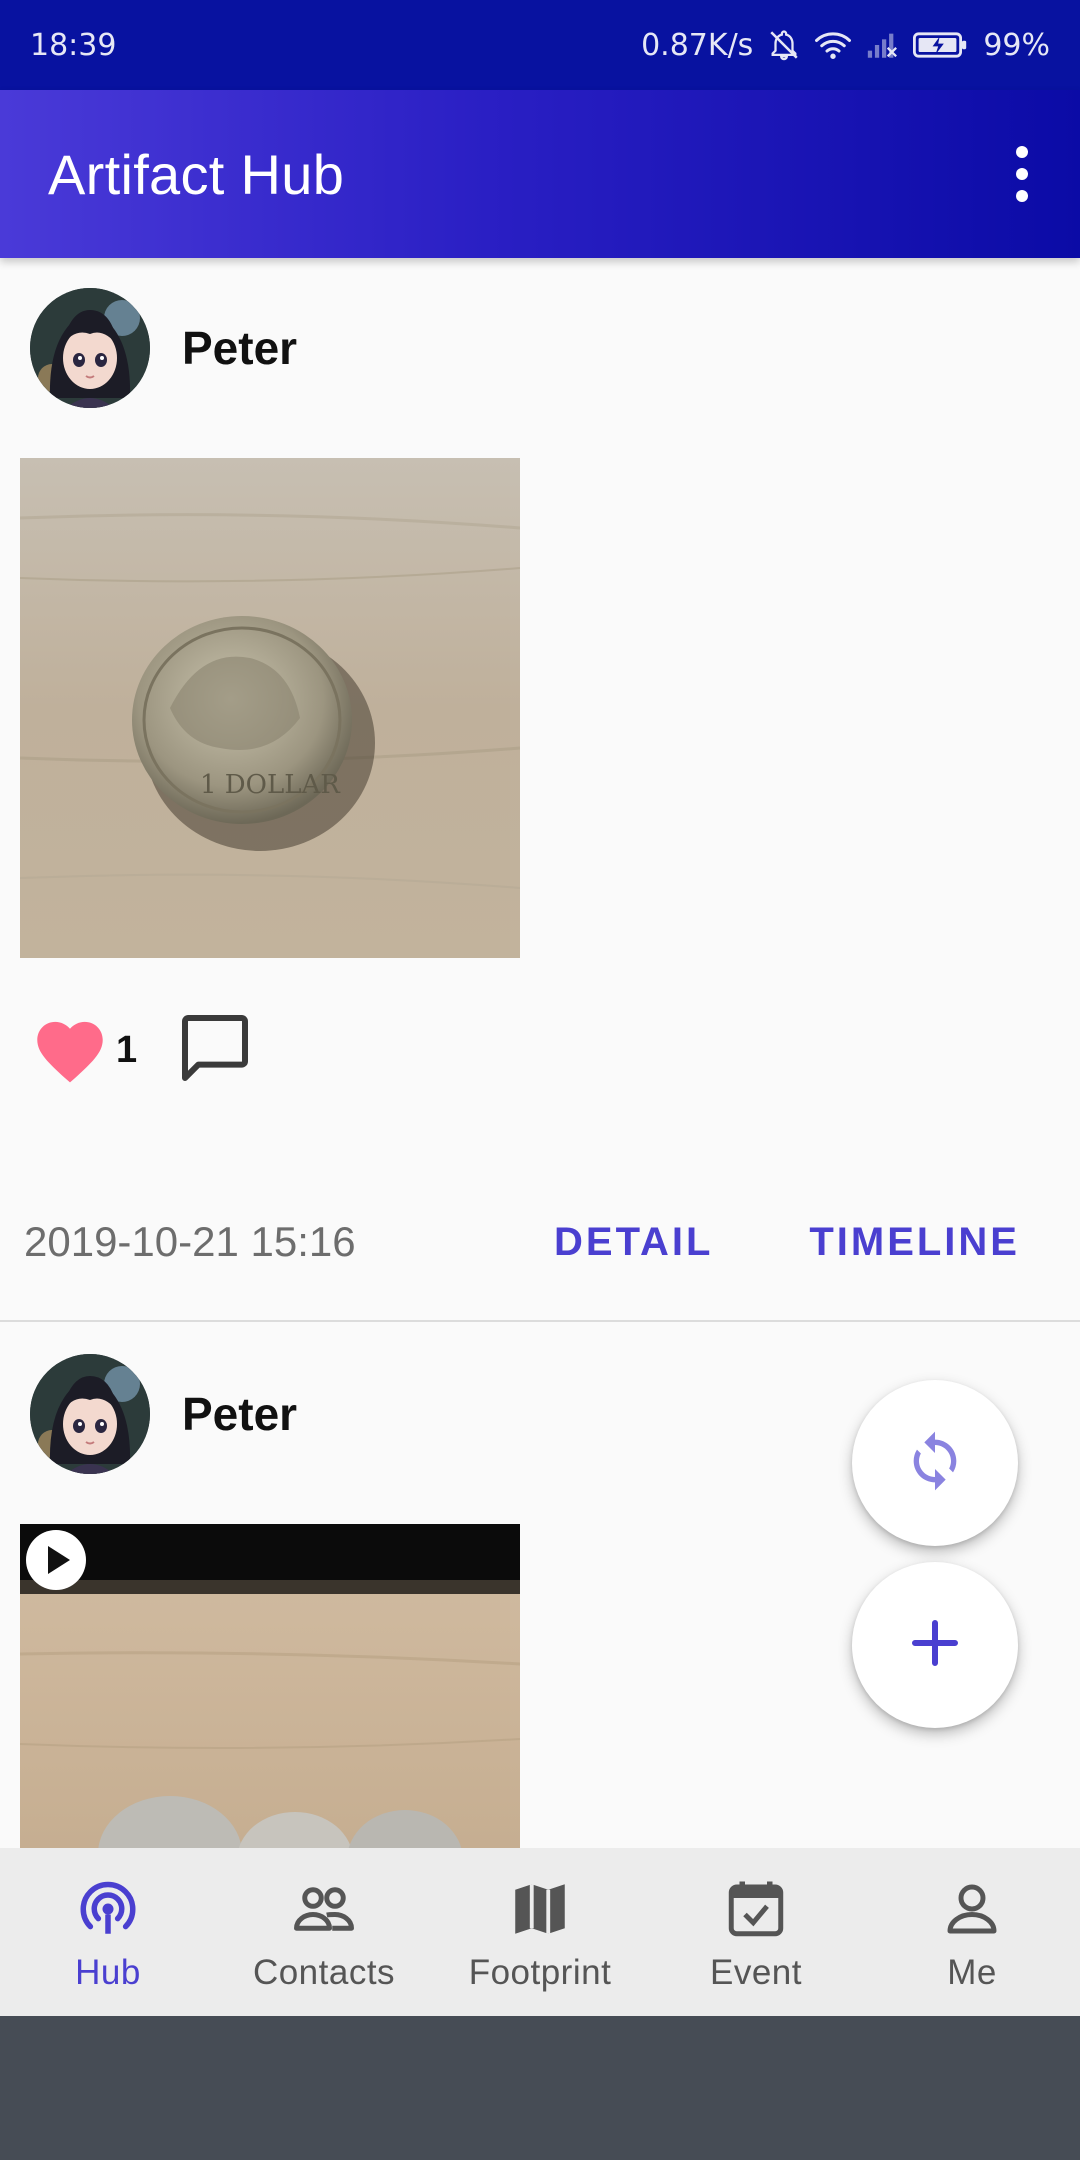  What do you see at coordinates (633, 1242) in the screenshot?
I see `detail-button: DETAIL` at bounding box center [633, 1242].